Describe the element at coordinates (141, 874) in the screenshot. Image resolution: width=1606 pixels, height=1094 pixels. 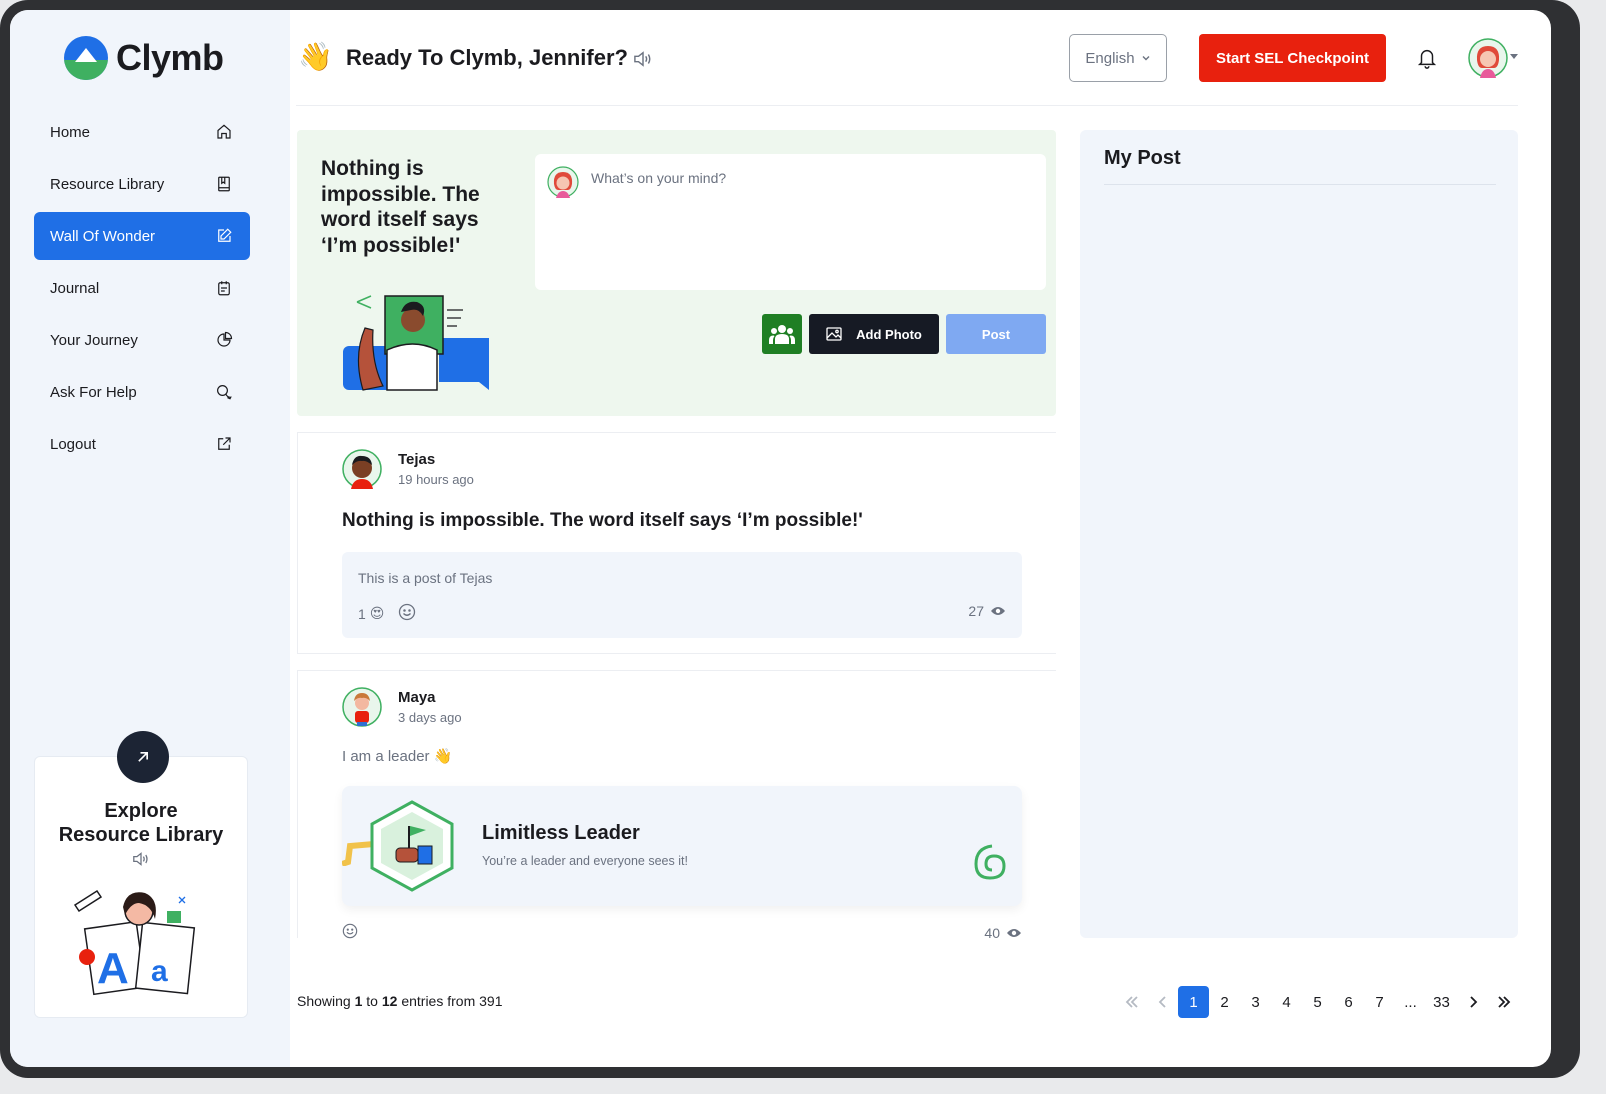
I see `explore-resource-library-card: Explore Resource Library A a` at that location.